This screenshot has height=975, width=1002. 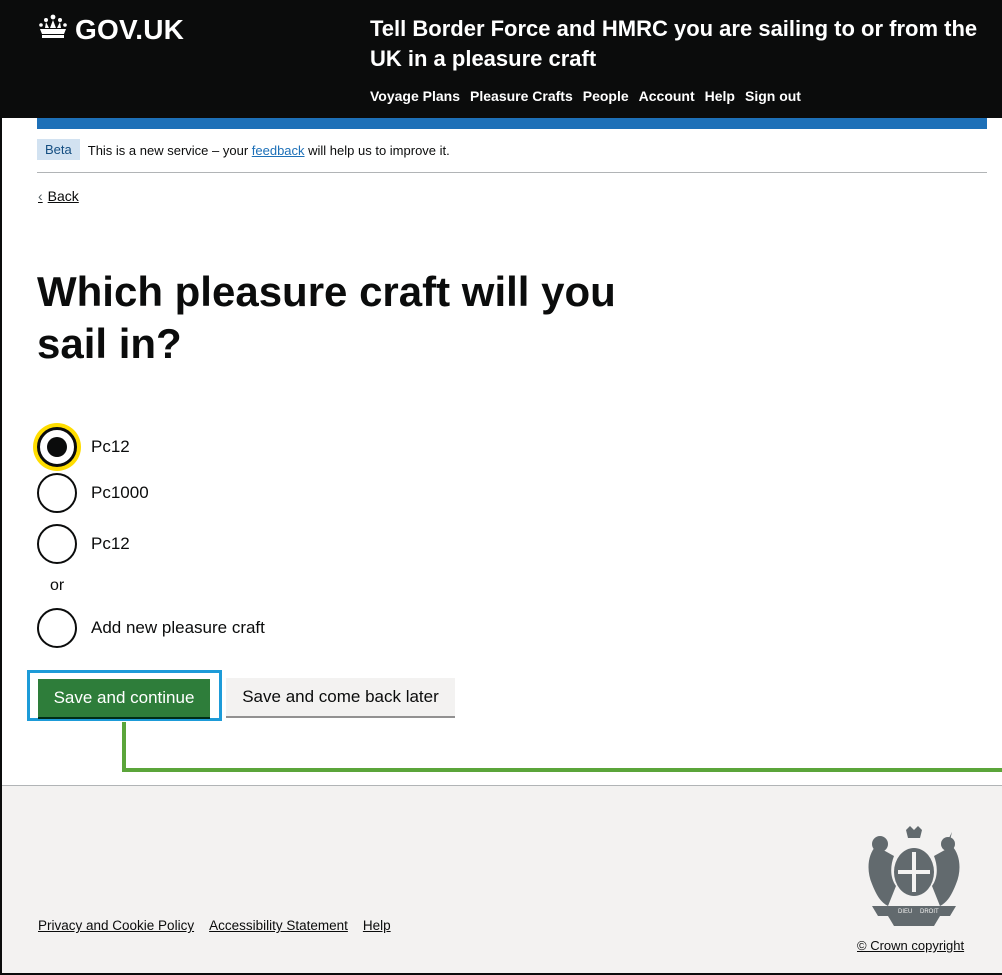 I want to click on radio-option-add-new: Add new pleasure craft, so click(x=151, y=628).